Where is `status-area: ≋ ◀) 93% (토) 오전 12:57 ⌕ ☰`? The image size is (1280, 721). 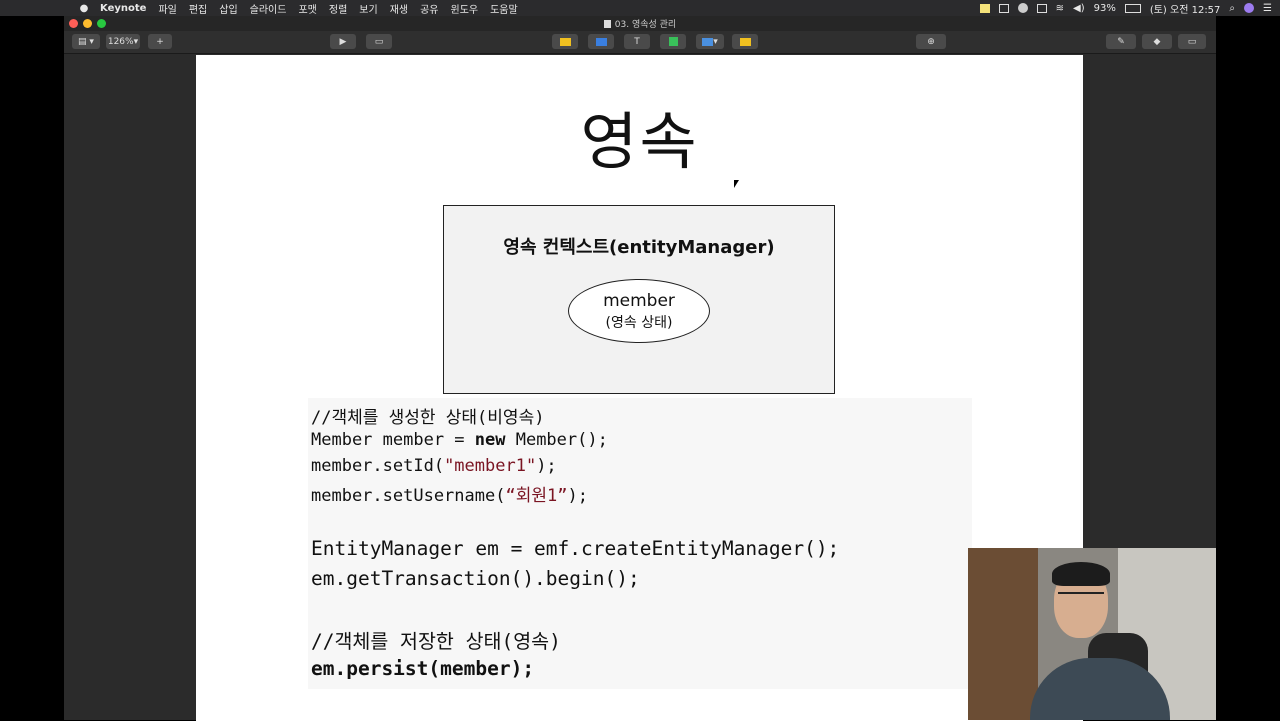 status-area: ≋ ◀) 93% (토) 오전 12:57 ⌕ ☰ is located at coordinates (1125, 8).